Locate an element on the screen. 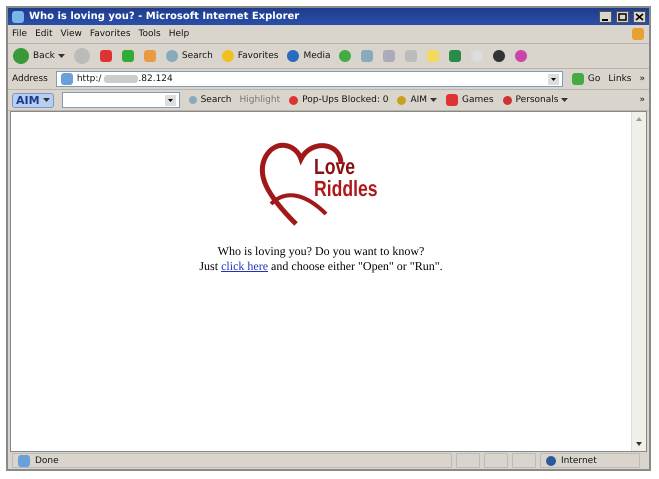 Image resolution: width=659 pixels, height=479 pixels. logo-text: Love is located at coordinates (335, 167).